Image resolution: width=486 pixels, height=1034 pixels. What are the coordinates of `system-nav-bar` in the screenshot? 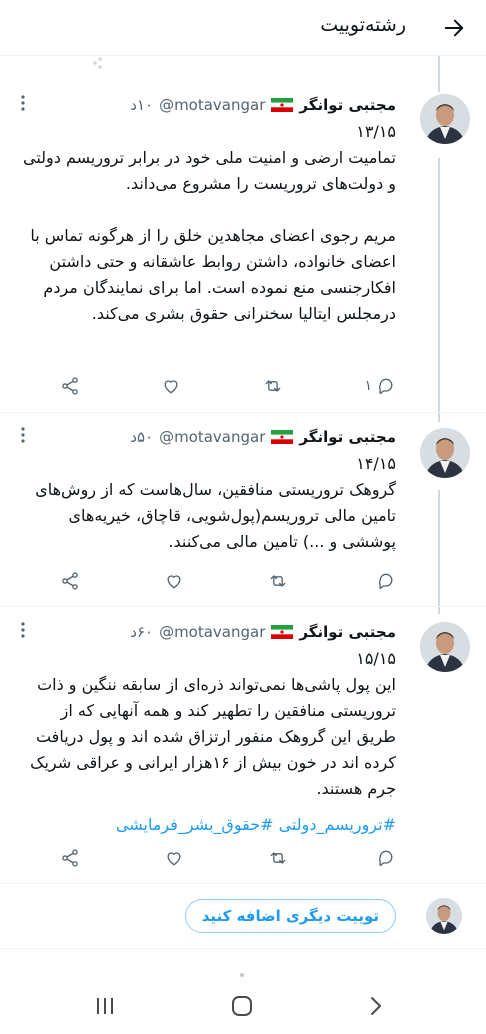 It's located at (243, 1002).